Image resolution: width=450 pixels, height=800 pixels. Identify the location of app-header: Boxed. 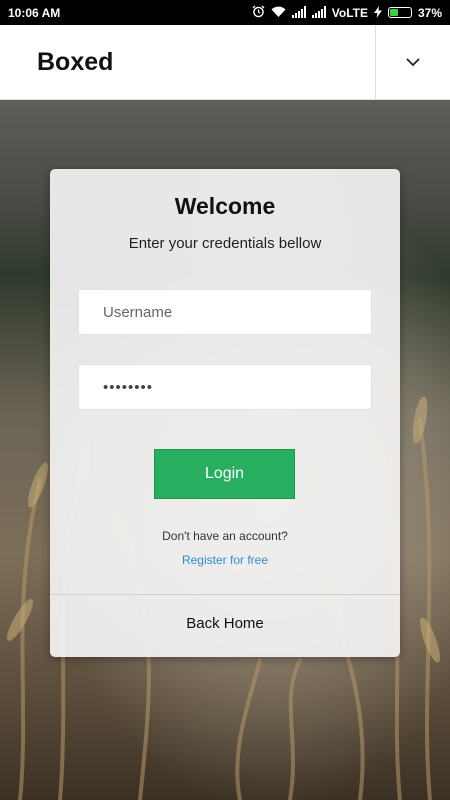
(225, 62).